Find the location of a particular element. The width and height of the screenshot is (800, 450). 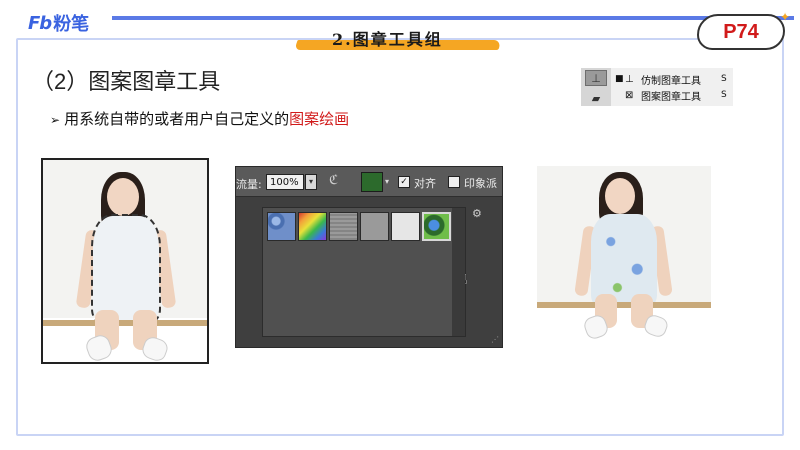

menu-item-pattern-stamp: ⊠ 图案图章工具 S is located at coordinates (674, 95).